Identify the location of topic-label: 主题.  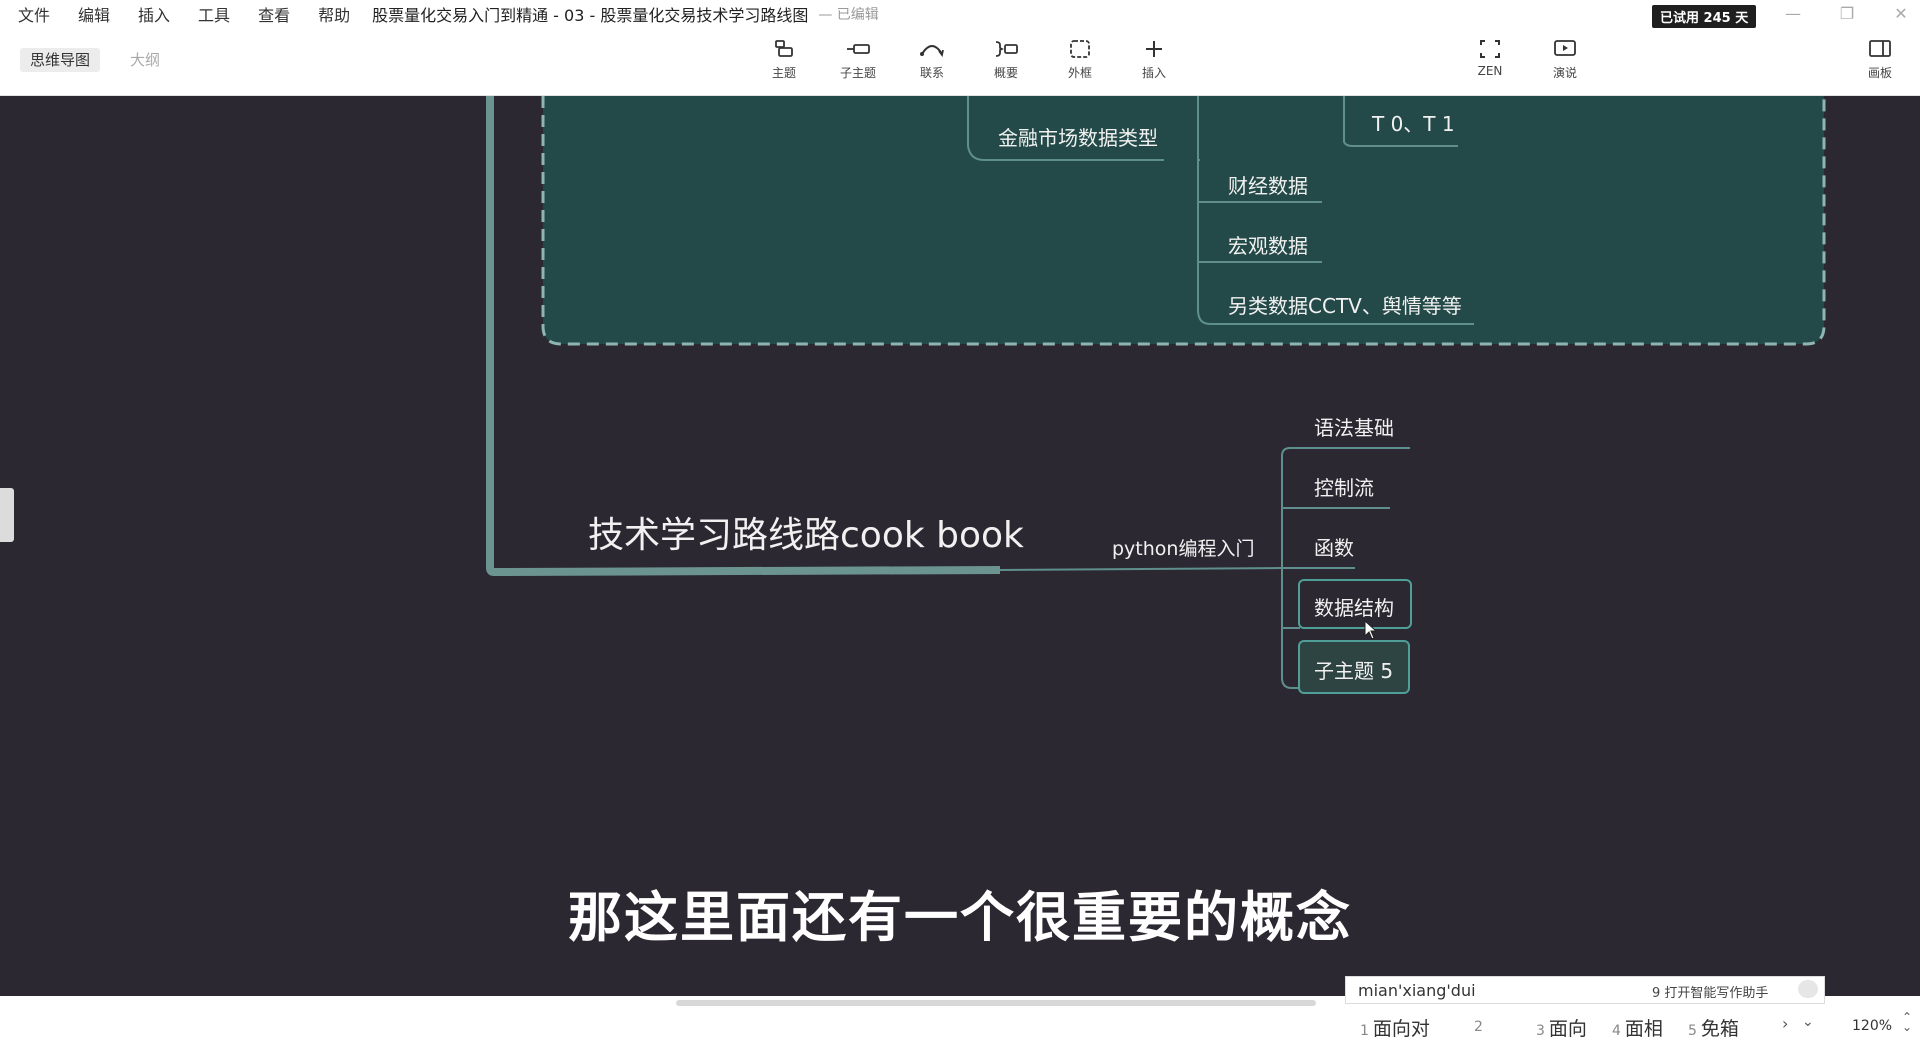
(783, 73).